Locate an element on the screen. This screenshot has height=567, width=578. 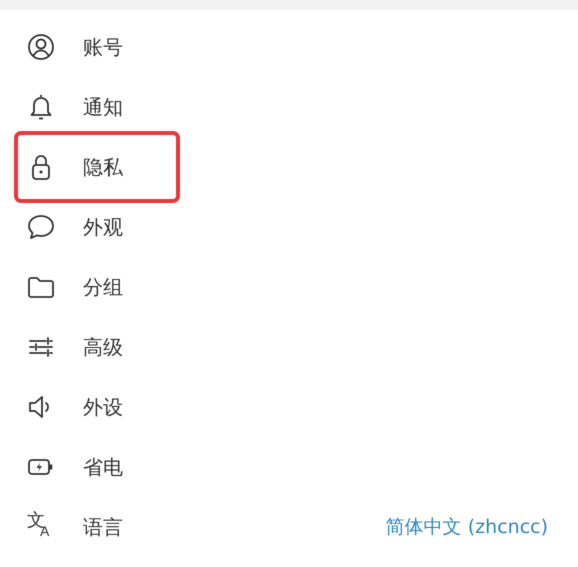
menu-item-label: 通知 is located at coordinates (103, 107).